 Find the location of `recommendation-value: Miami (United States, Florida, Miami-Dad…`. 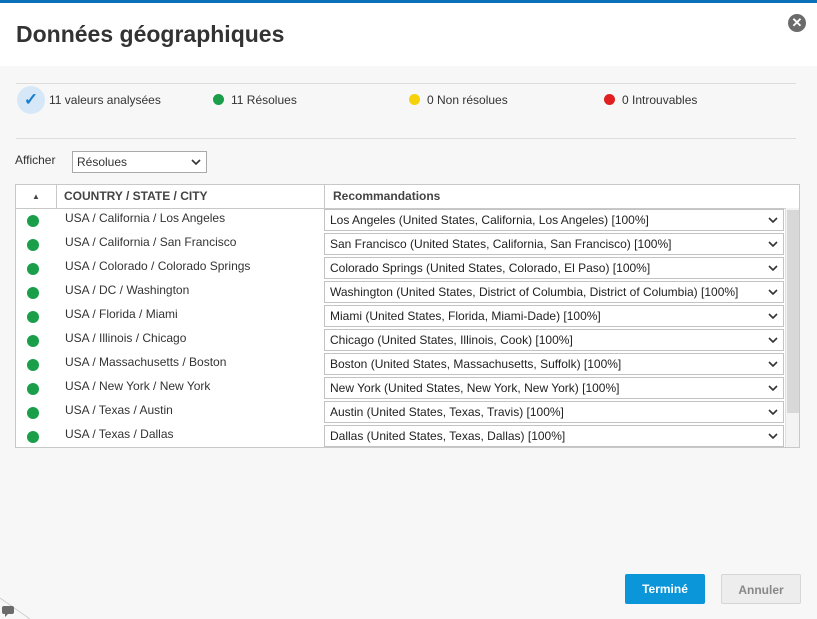

recommendation-value: Miami (United States, Florida, Miami-Dad… is located at coordinates (465, 316).